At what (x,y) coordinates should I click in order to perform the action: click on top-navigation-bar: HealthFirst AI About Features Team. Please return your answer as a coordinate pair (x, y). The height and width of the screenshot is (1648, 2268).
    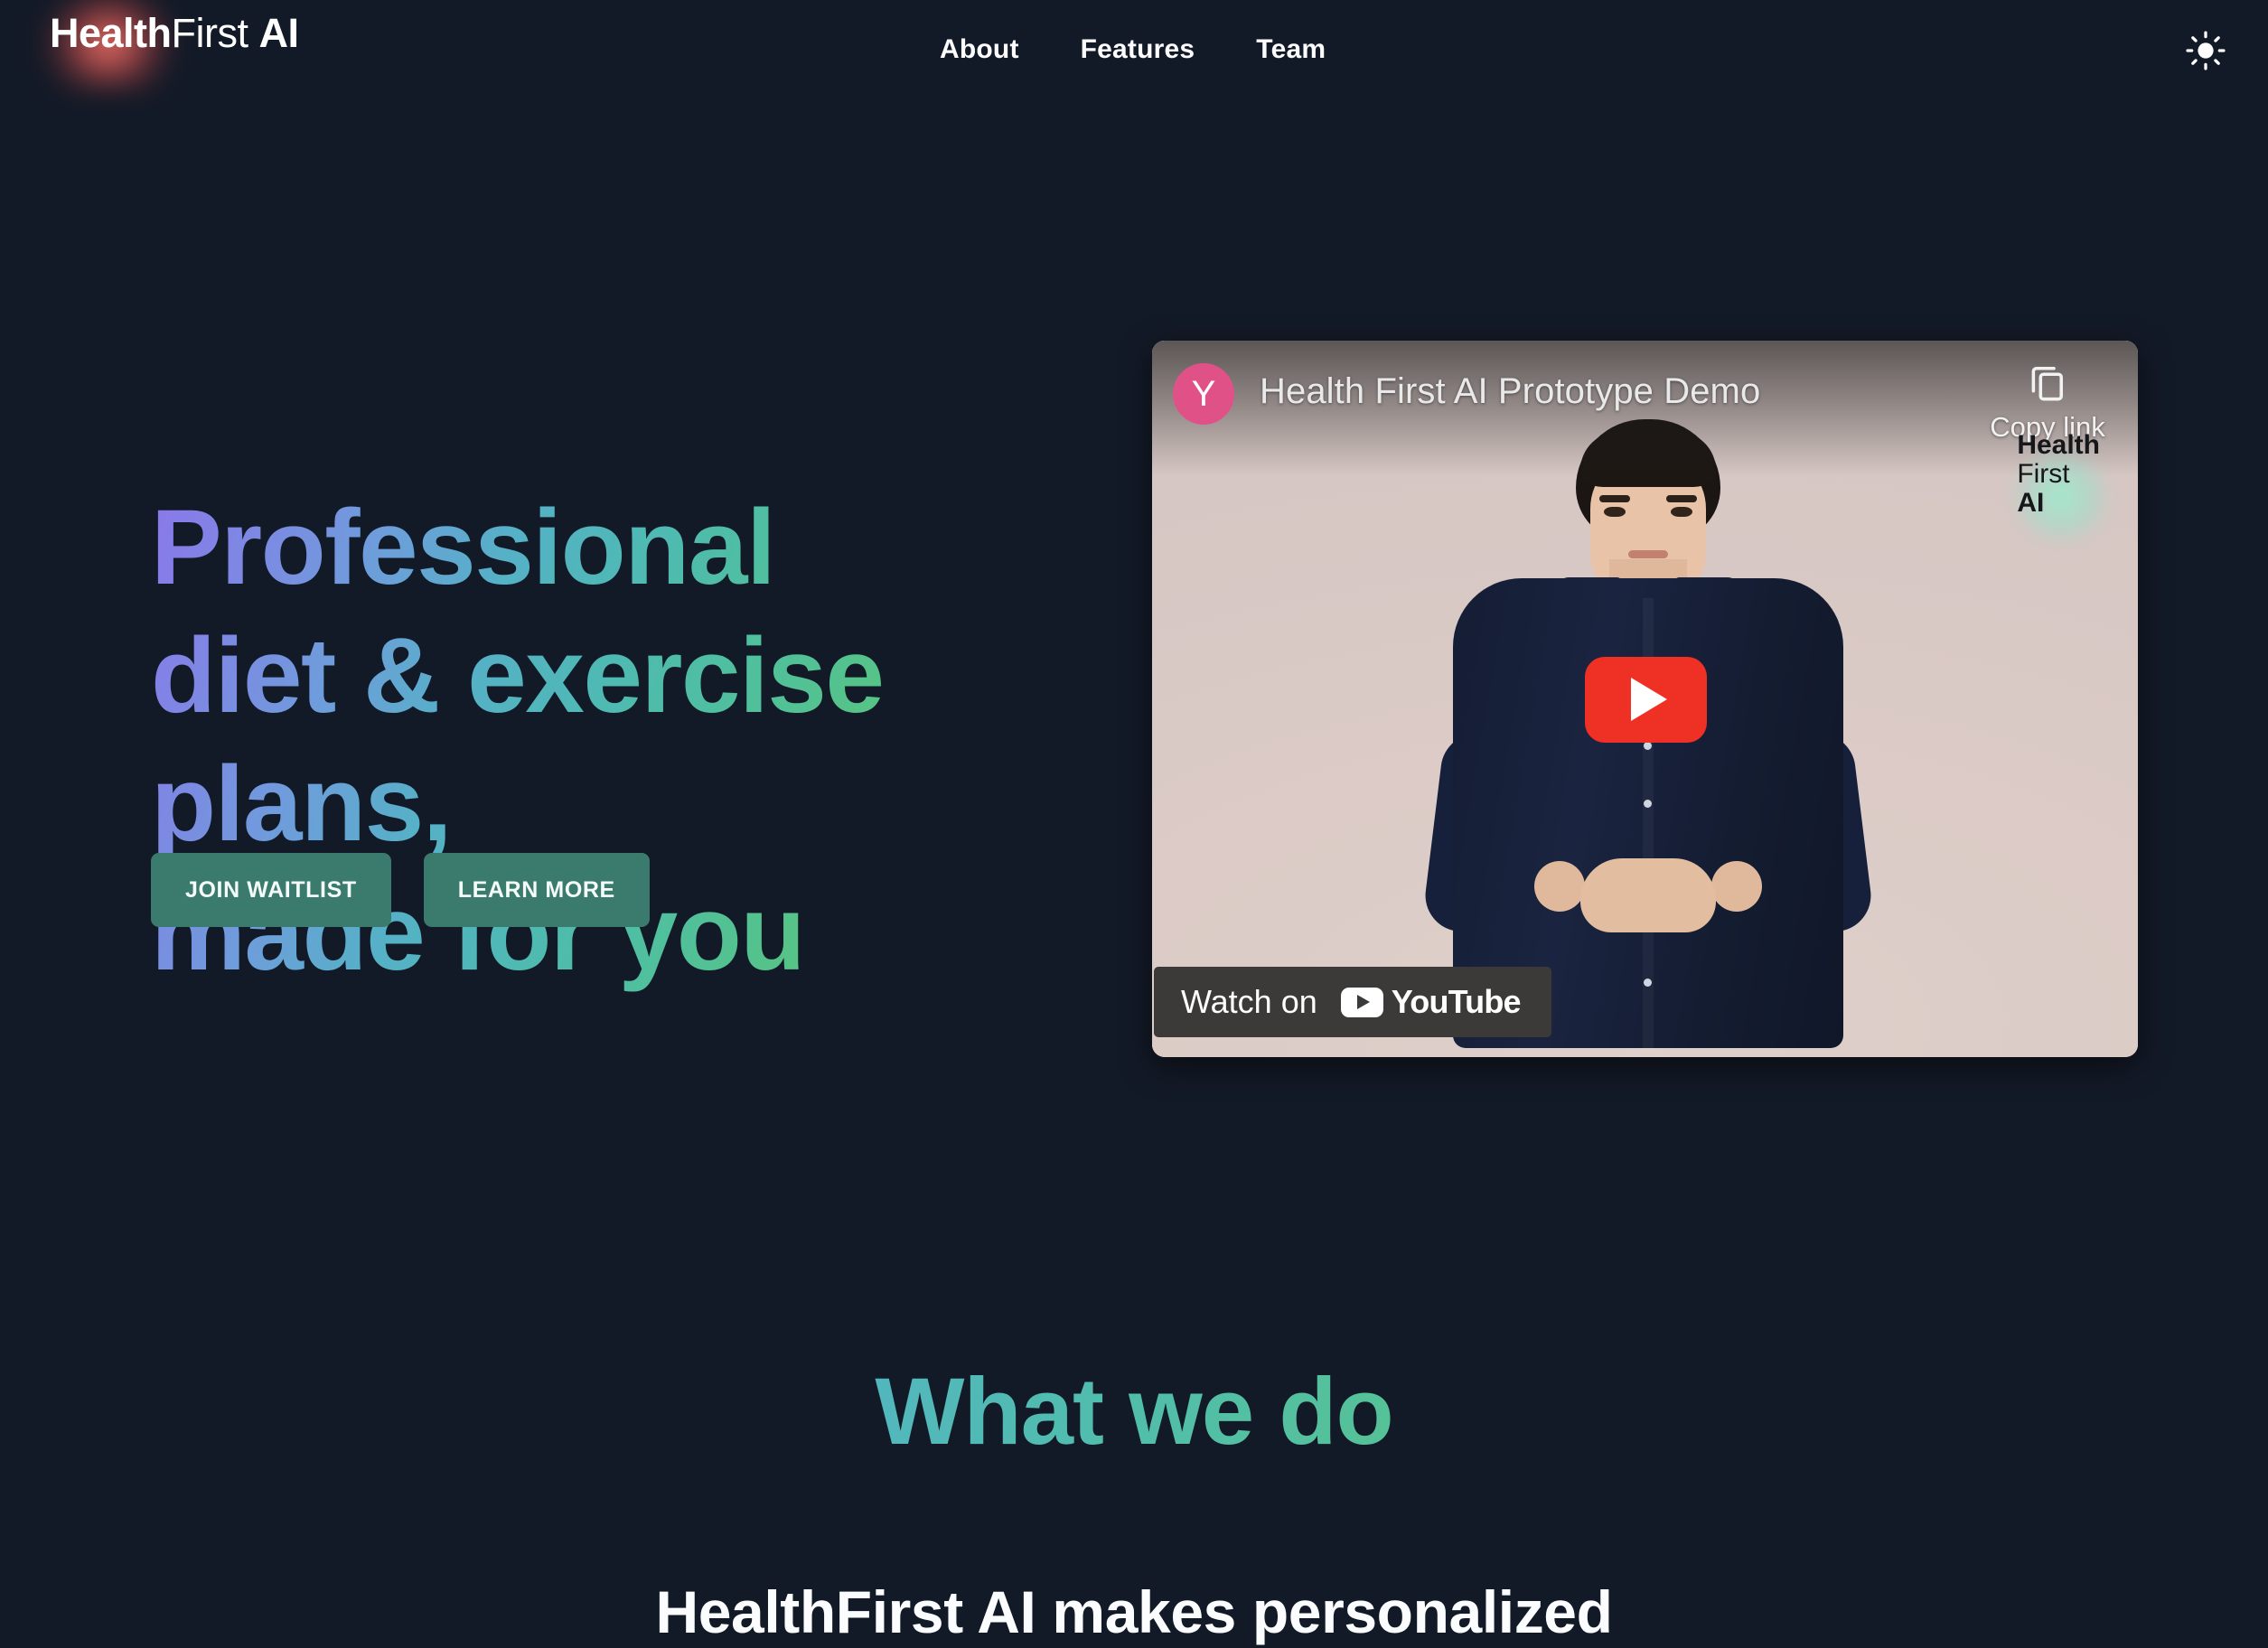
    Looking at the image, I should click on (1134, 49).